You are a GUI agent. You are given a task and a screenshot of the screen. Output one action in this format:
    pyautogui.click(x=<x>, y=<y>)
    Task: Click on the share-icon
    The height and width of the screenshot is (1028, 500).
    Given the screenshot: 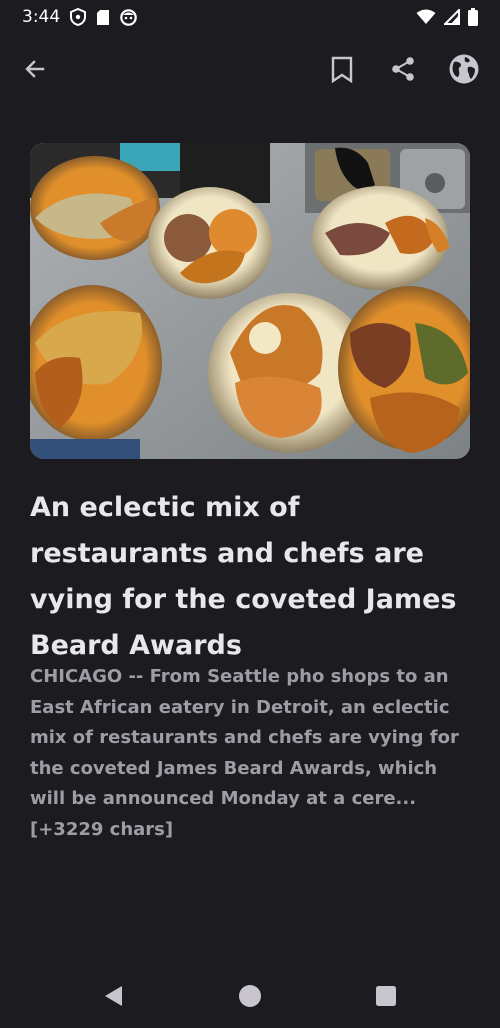 What is the action you would take?
    pyautogui.click(x=403, y=71)
    